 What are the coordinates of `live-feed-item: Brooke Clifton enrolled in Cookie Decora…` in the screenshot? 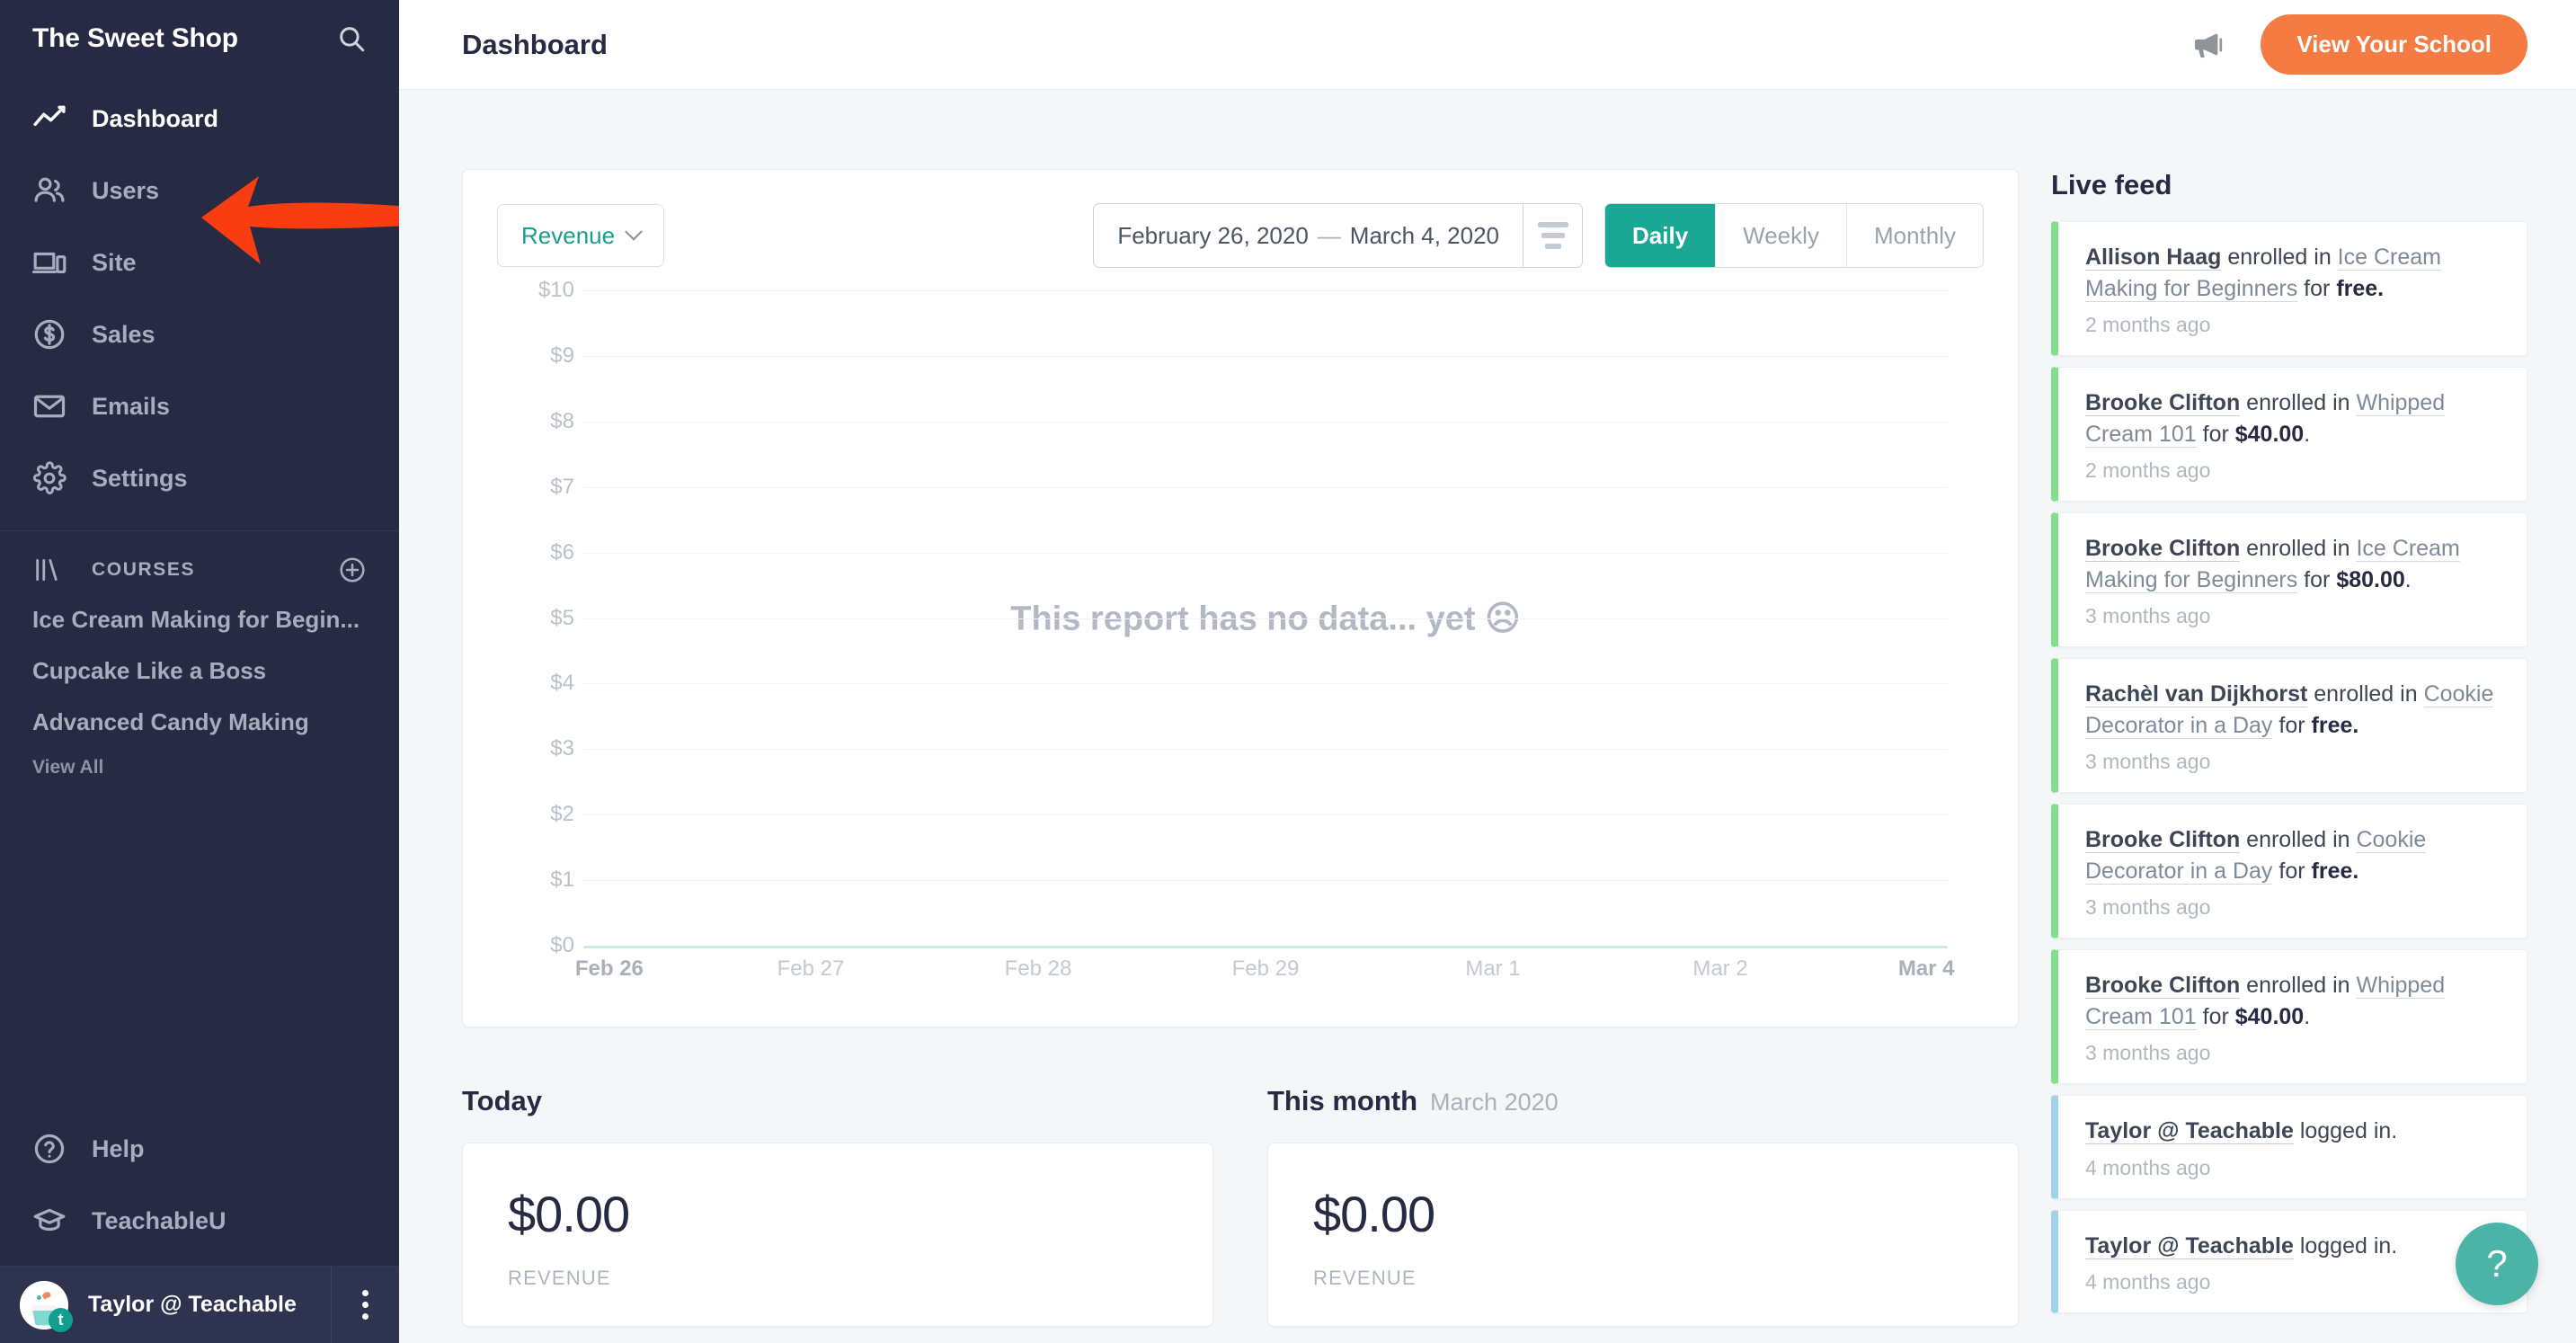 It's located at (2289, 871).